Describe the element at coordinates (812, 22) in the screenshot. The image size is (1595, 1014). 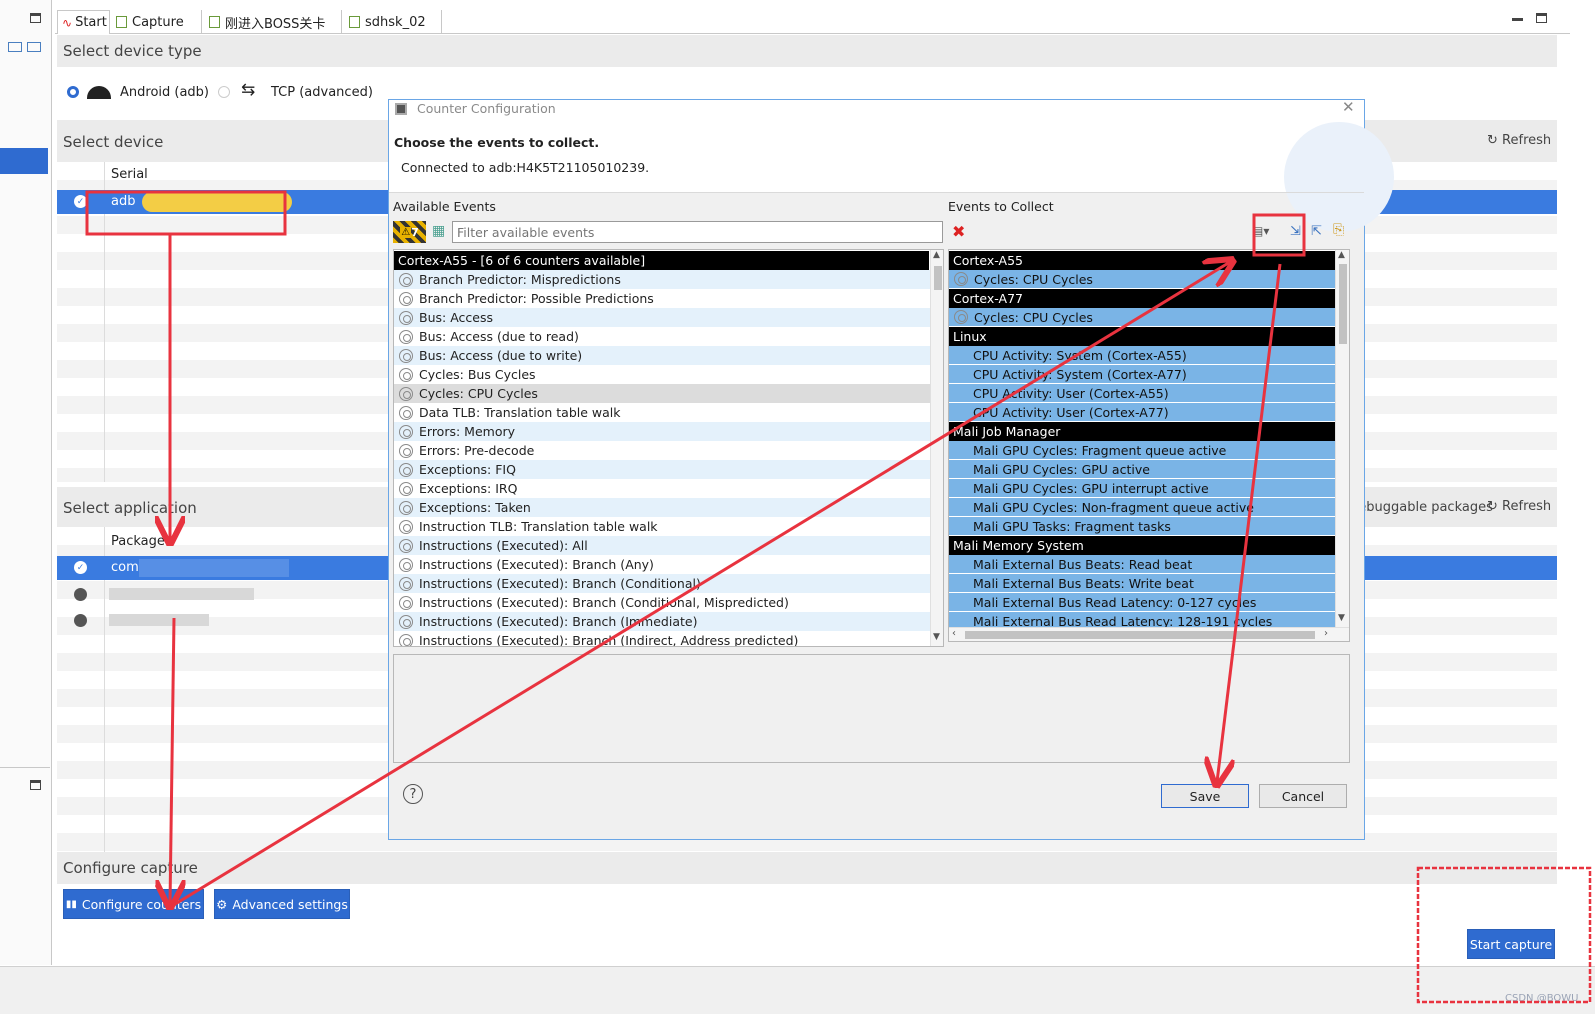
I see `tab-bar: ∿ Start Capture 刚进入BOSS关卡 sdhsk_02` at that location.